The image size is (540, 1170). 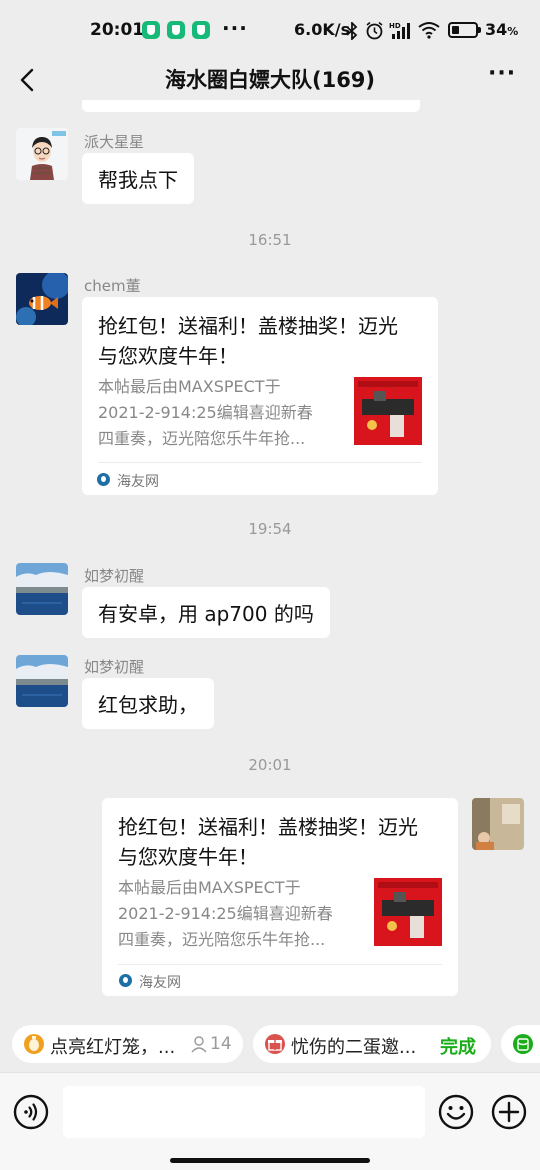 What do you see at coordinates (114, 142) in the screenshot?
I see `sender-name: 派大星星` at bounding box center [114, 142].